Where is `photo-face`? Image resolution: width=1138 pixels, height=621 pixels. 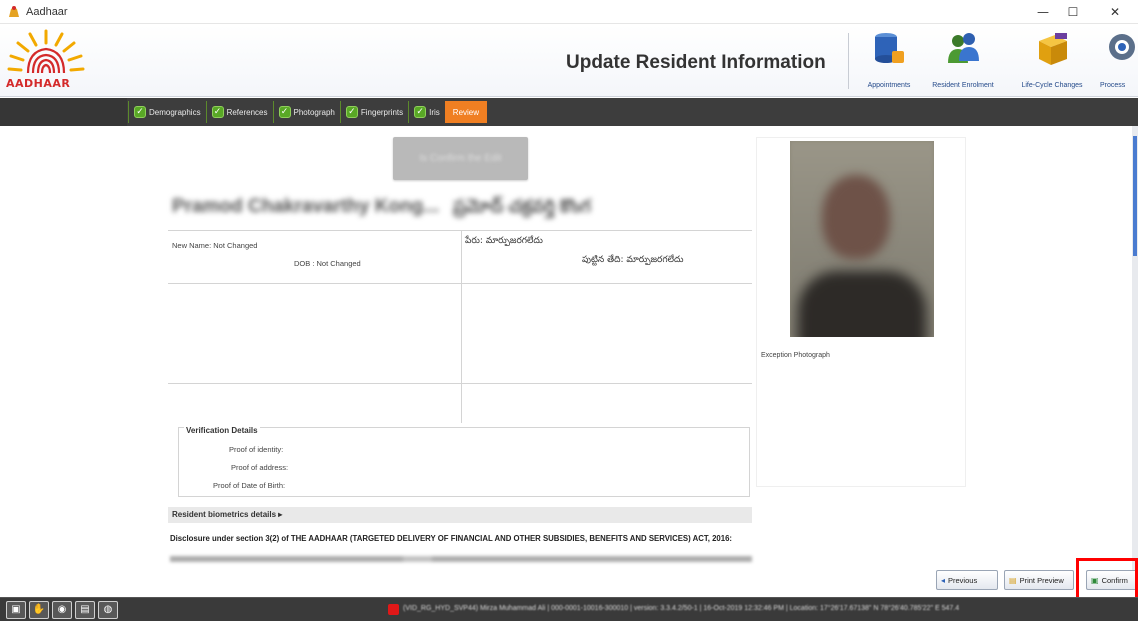
photo-face is located at coordinates (856, 217).